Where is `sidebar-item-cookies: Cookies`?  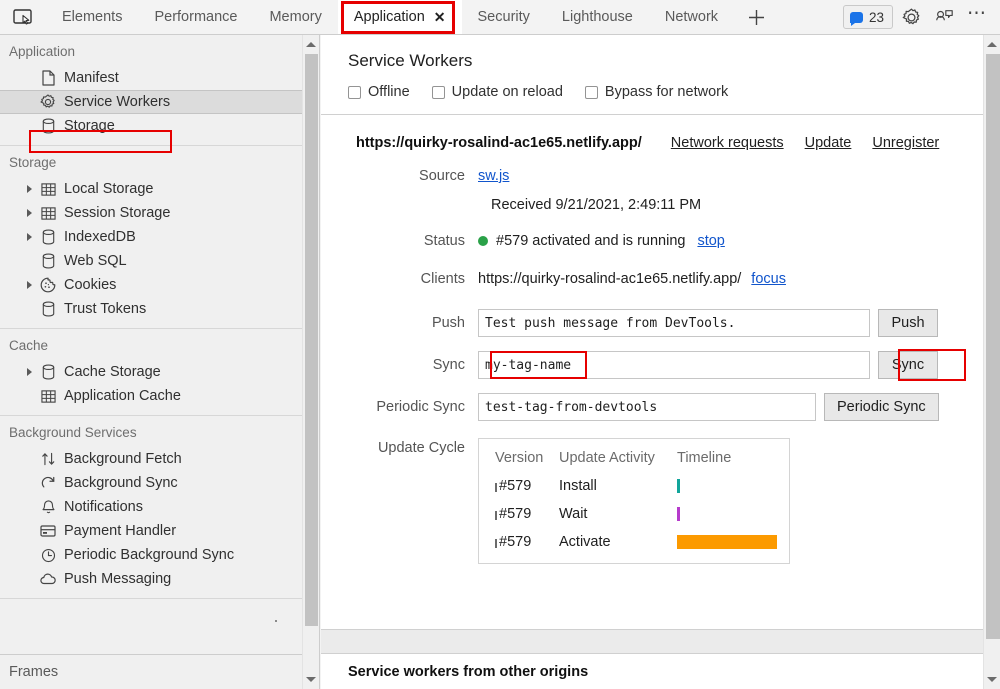
sidebar-item-cookies: Cookies is located at coordinates (151, 285).